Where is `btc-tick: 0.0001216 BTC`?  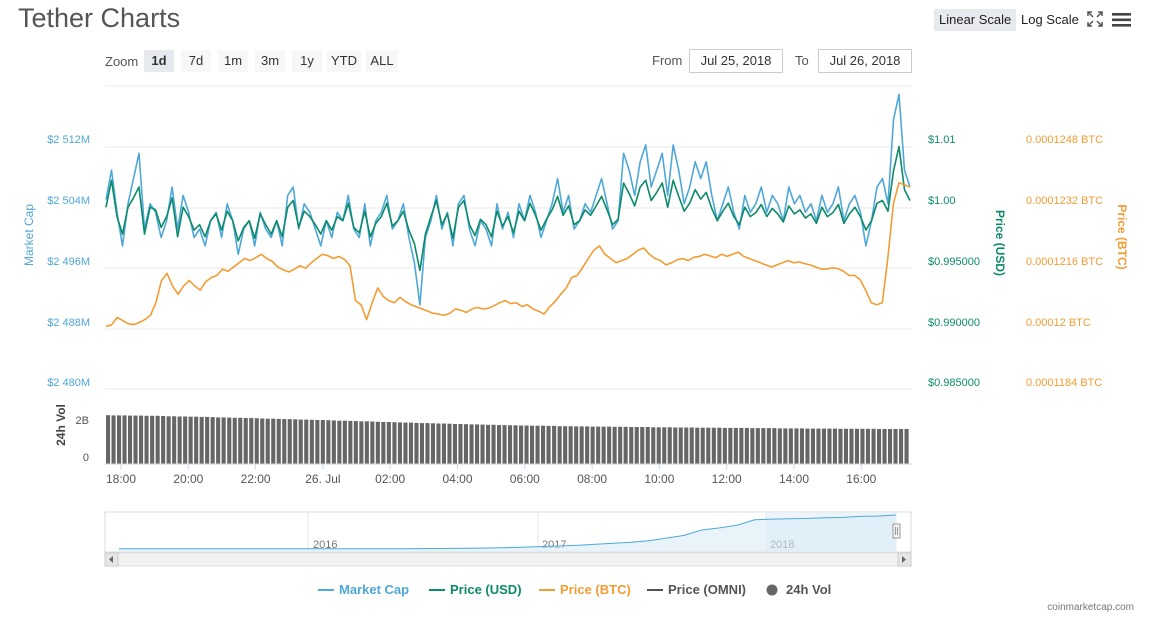
btc-tick: 0.0001216 BTC is located at coordinates (1064, 262).